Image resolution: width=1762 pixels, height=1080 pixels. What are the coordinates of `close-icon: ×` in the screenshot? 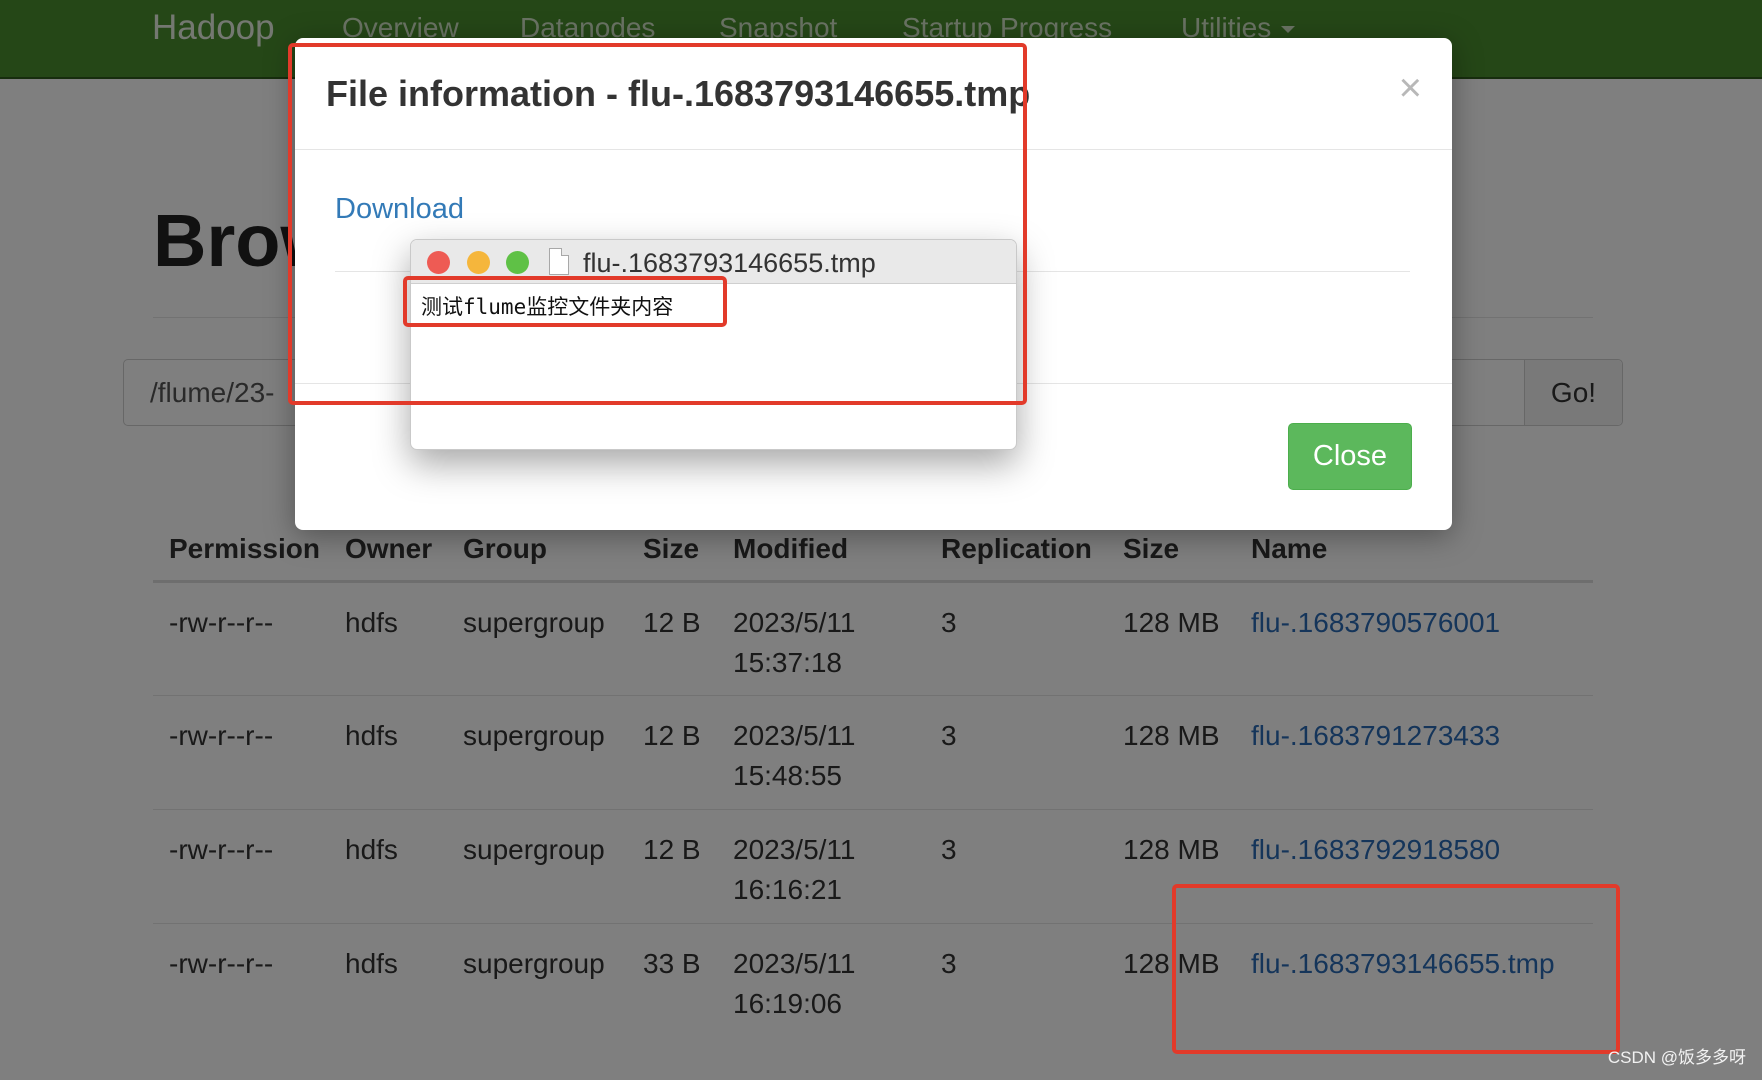 It's located at (1410, 88).